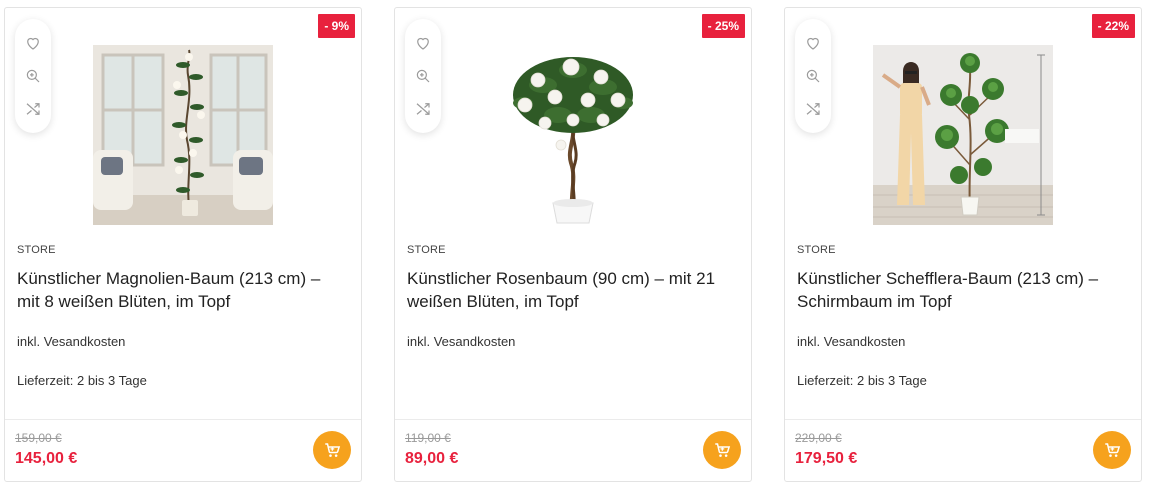 Image resolution: width=1150 pixels, height=491 pixels. Describe the element at coordinates (818, 438) in the screenshot. I see `old-price: 229,00 €` at that location.